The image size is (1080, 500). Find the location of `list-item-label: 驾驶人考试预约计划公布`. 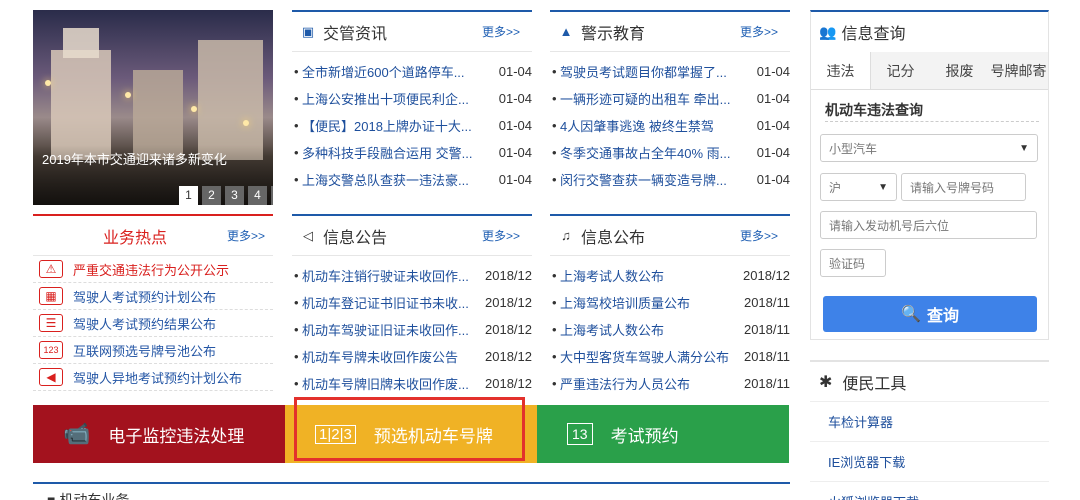

list-item-label: 驾驶人考试预约计划公布 is located at coordinates (145, 297).